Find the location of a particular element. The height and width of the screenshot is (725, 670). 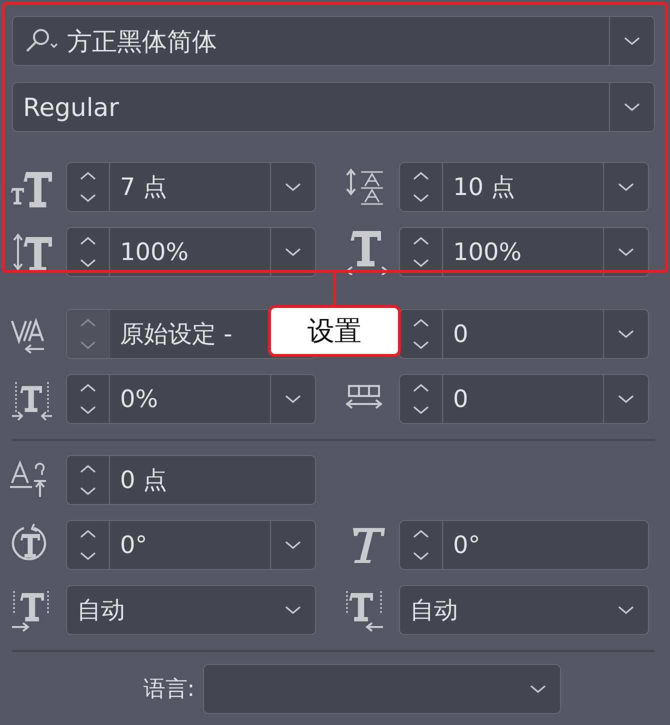

font-family-value: 方正黑体简体 is located at coordinates (142, 42).